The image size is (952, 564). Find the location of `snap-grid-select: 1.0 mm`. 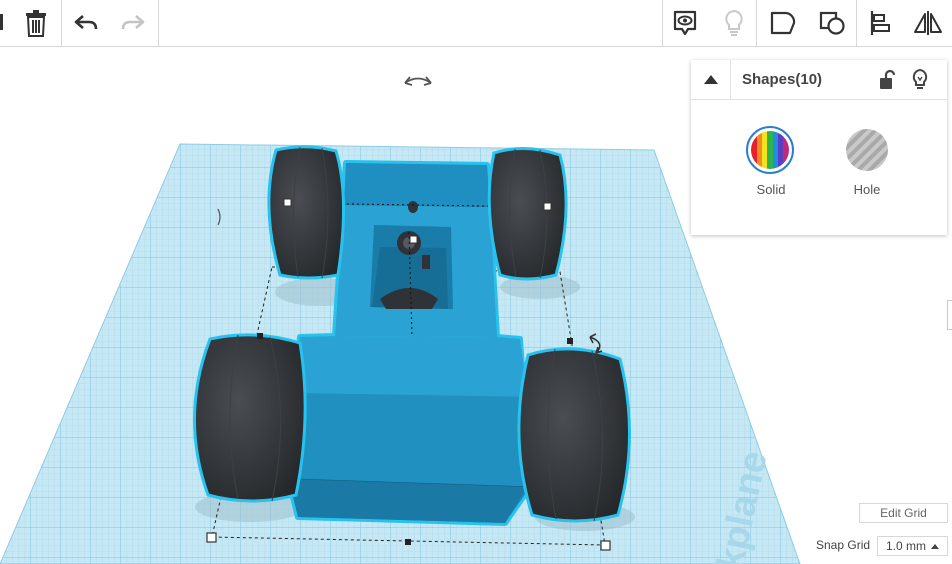

snap-grid-select: 1.0 mm is located at coordinates (912, 546).